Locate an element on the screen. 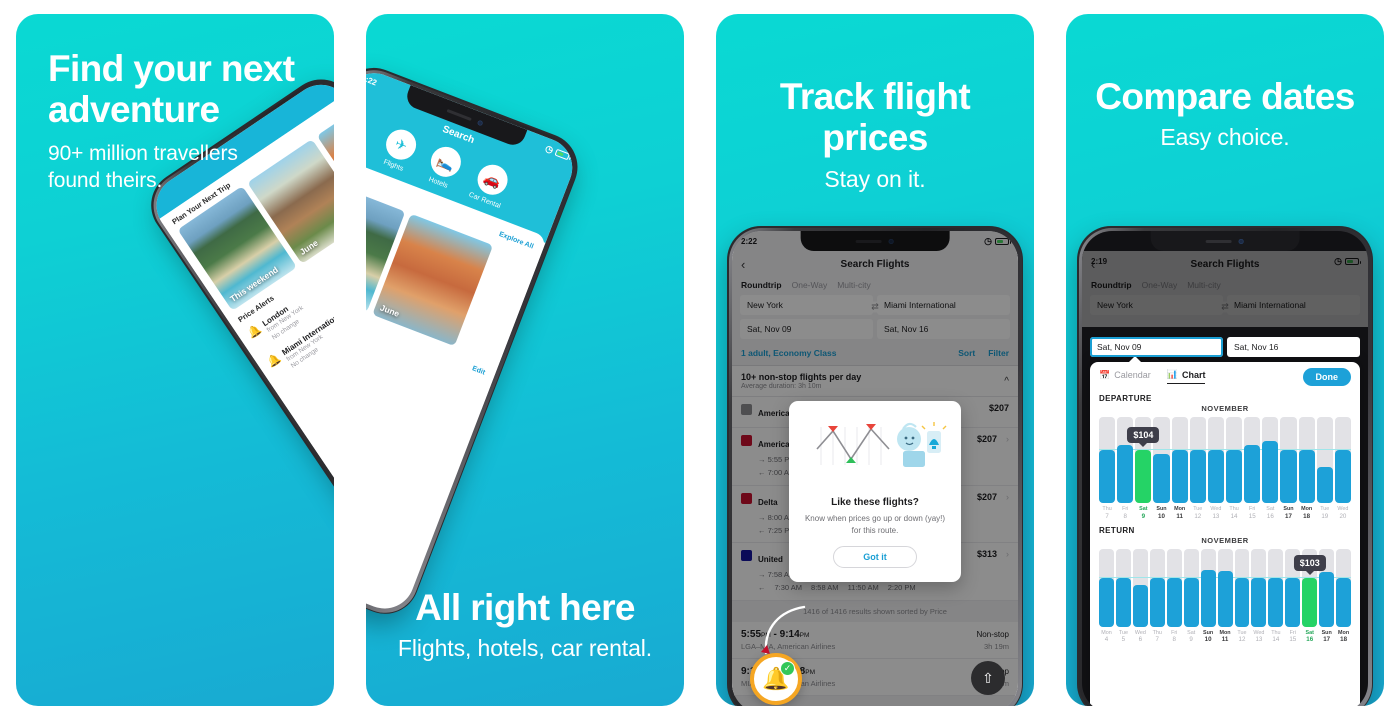  tick-day-number: 7 is located at coordinates (1107, 516).